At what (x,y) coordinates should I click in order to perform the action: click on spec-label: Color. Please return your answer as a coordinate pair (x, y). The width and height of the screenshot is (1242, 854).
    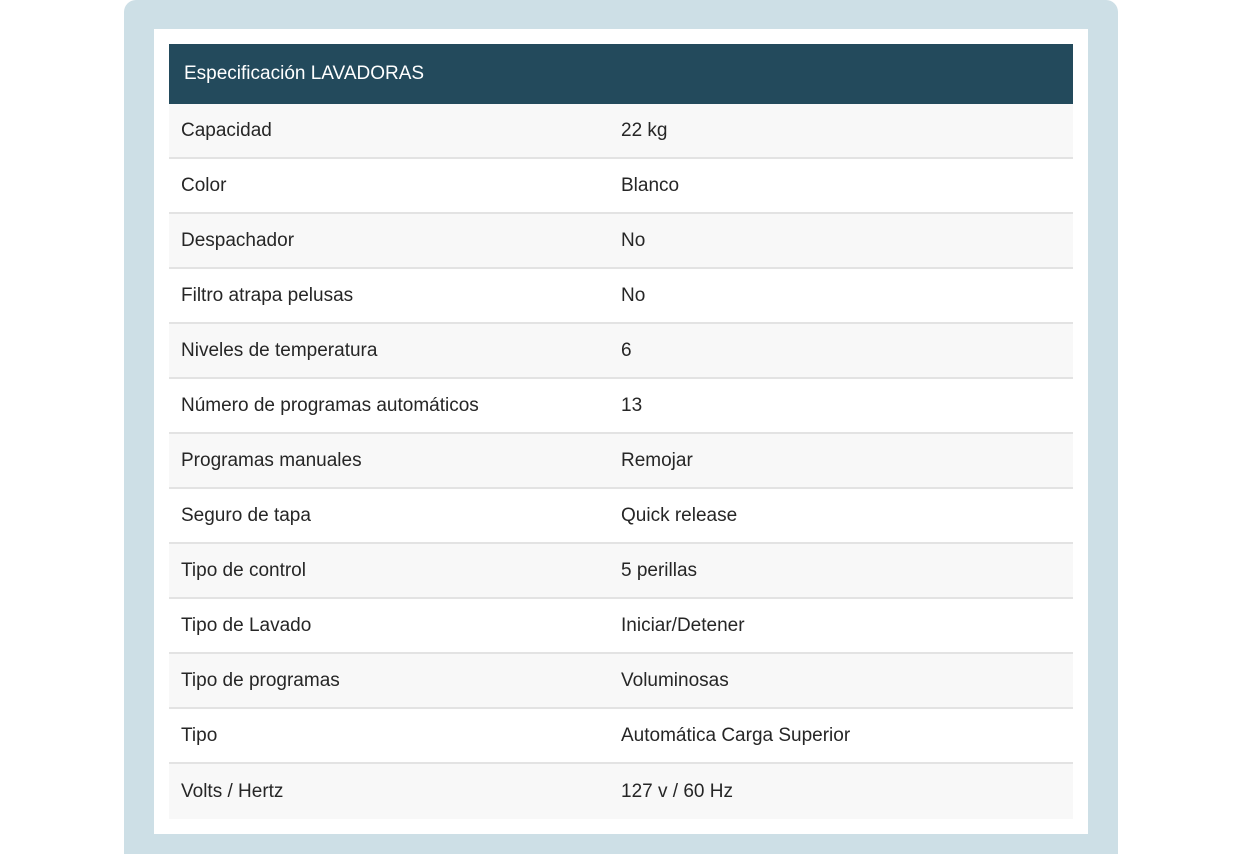
    Looking at the image, I should click on (204, 185).